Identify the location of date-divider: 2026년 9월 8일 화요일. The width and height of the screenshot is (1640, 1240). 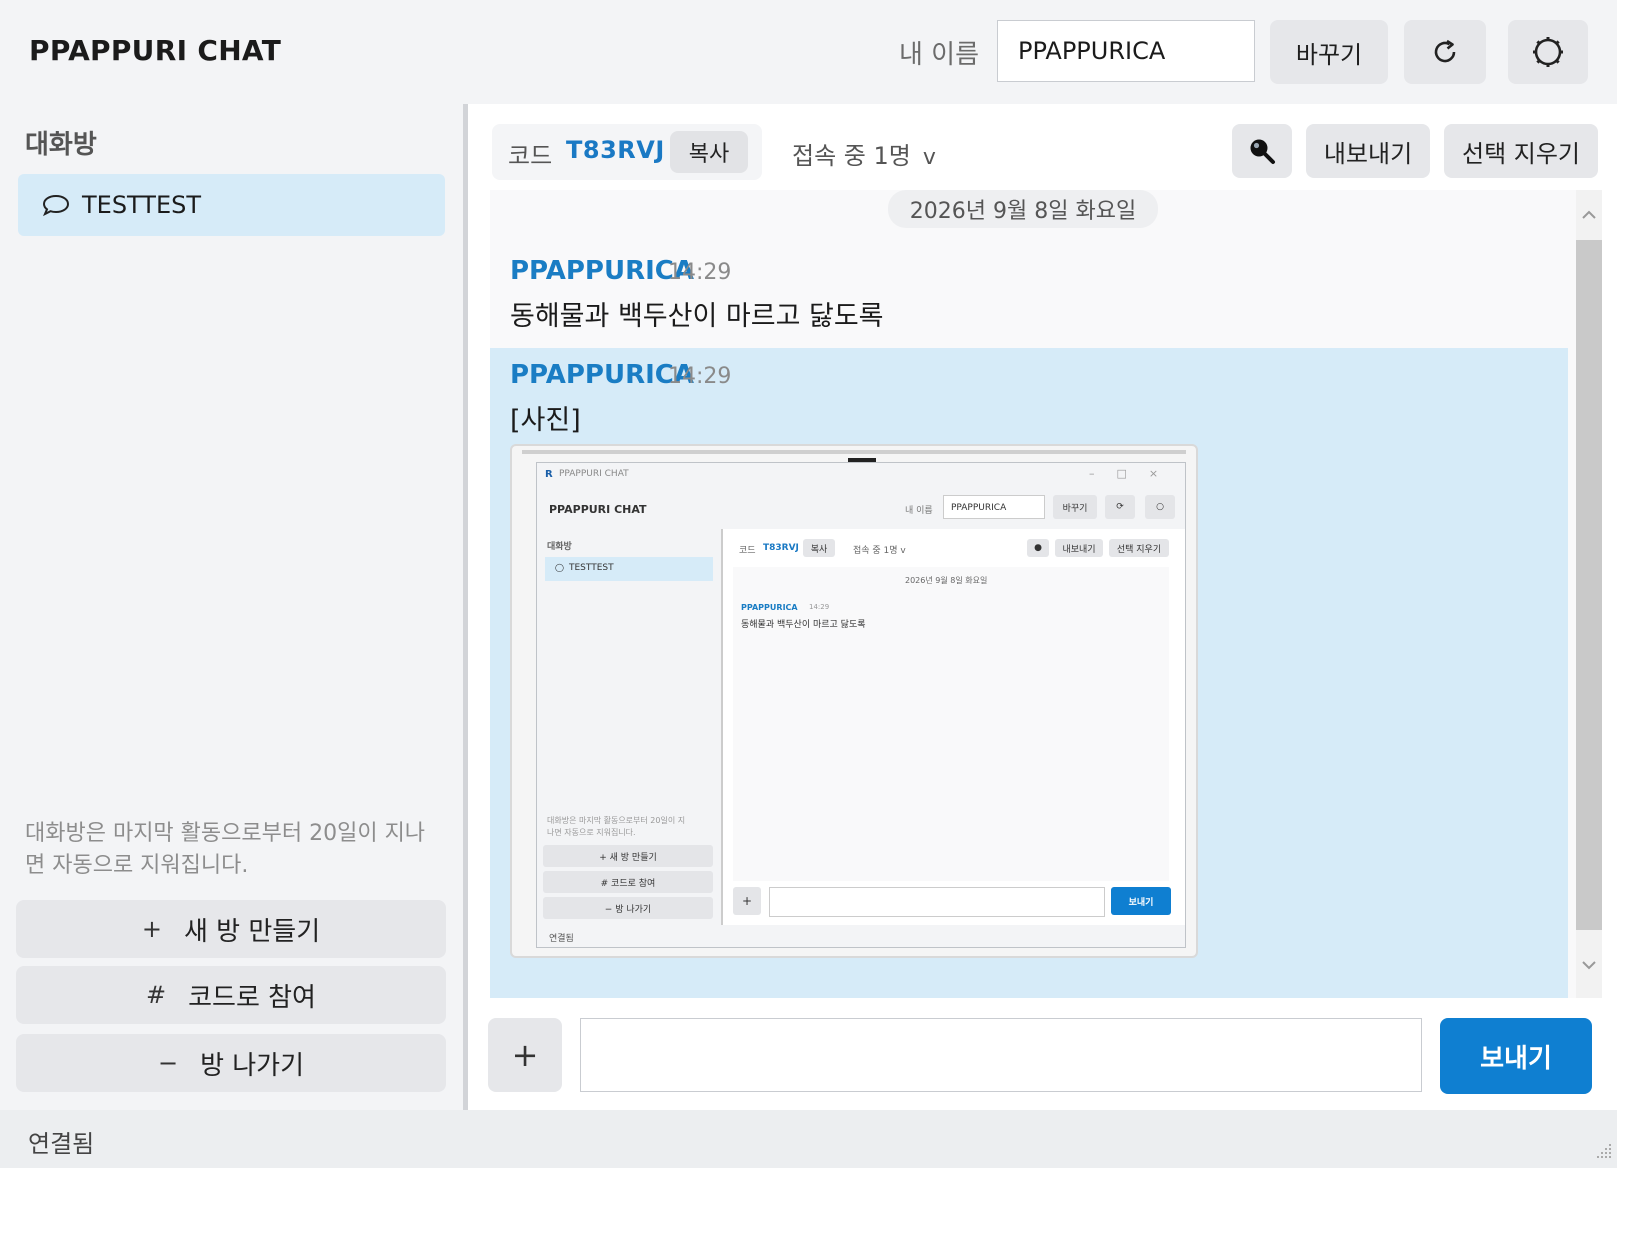
(1023, 209).